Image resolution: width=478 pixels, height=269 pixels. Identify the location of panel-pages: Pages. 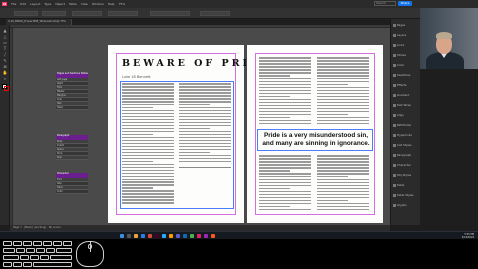
(399, 25).